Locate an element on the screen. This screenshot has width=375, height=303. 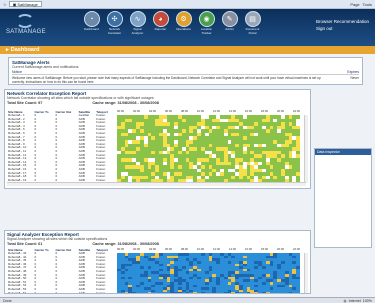
nav-label: Reporter is located at coordinates (160, 29).